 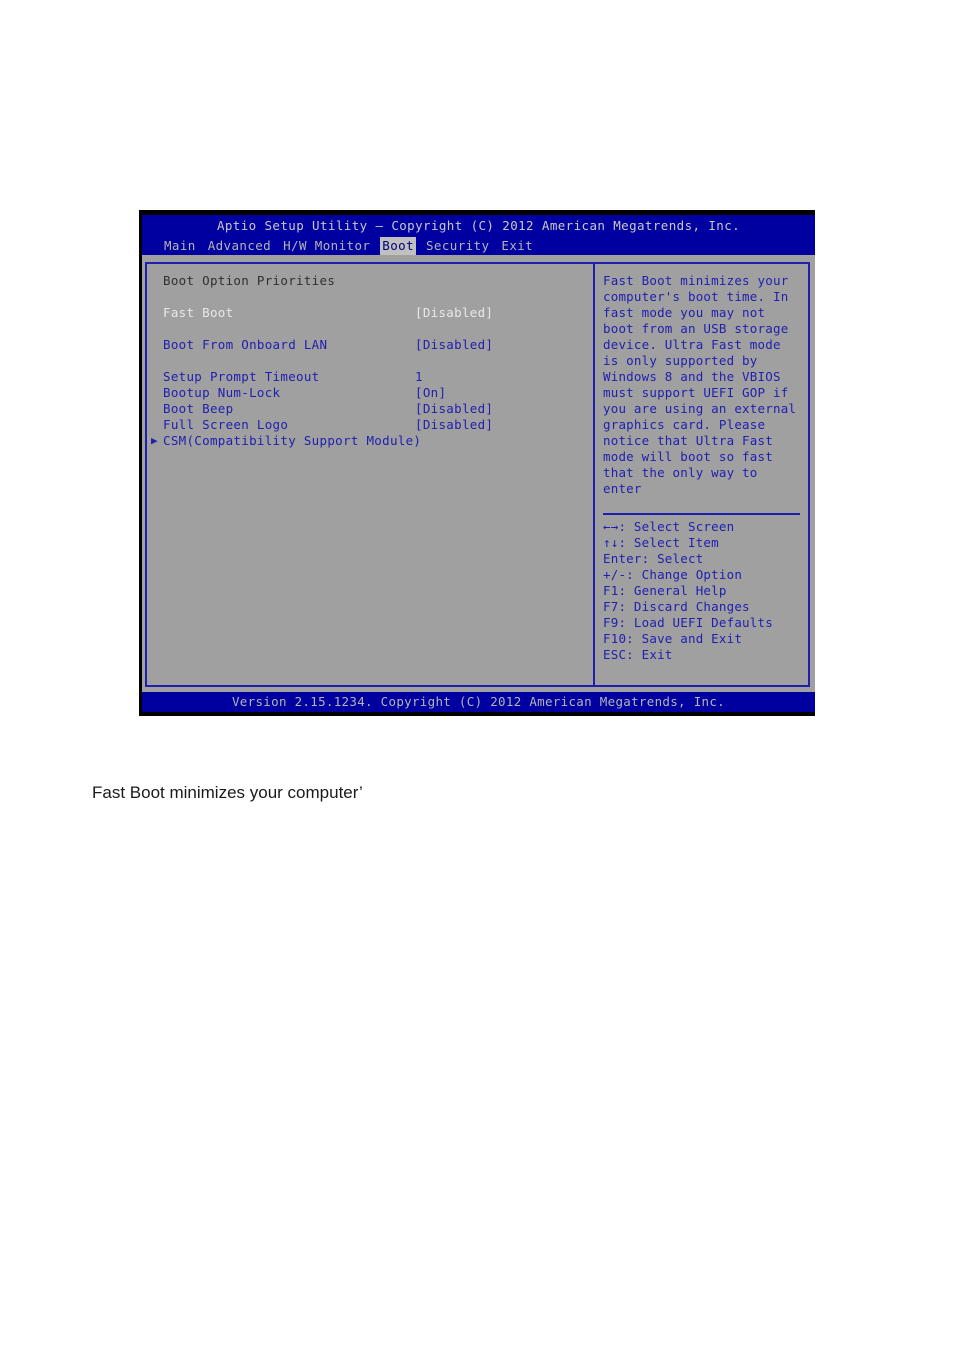 I want to click on capture-bottom-border, so click(x=477, y=714).